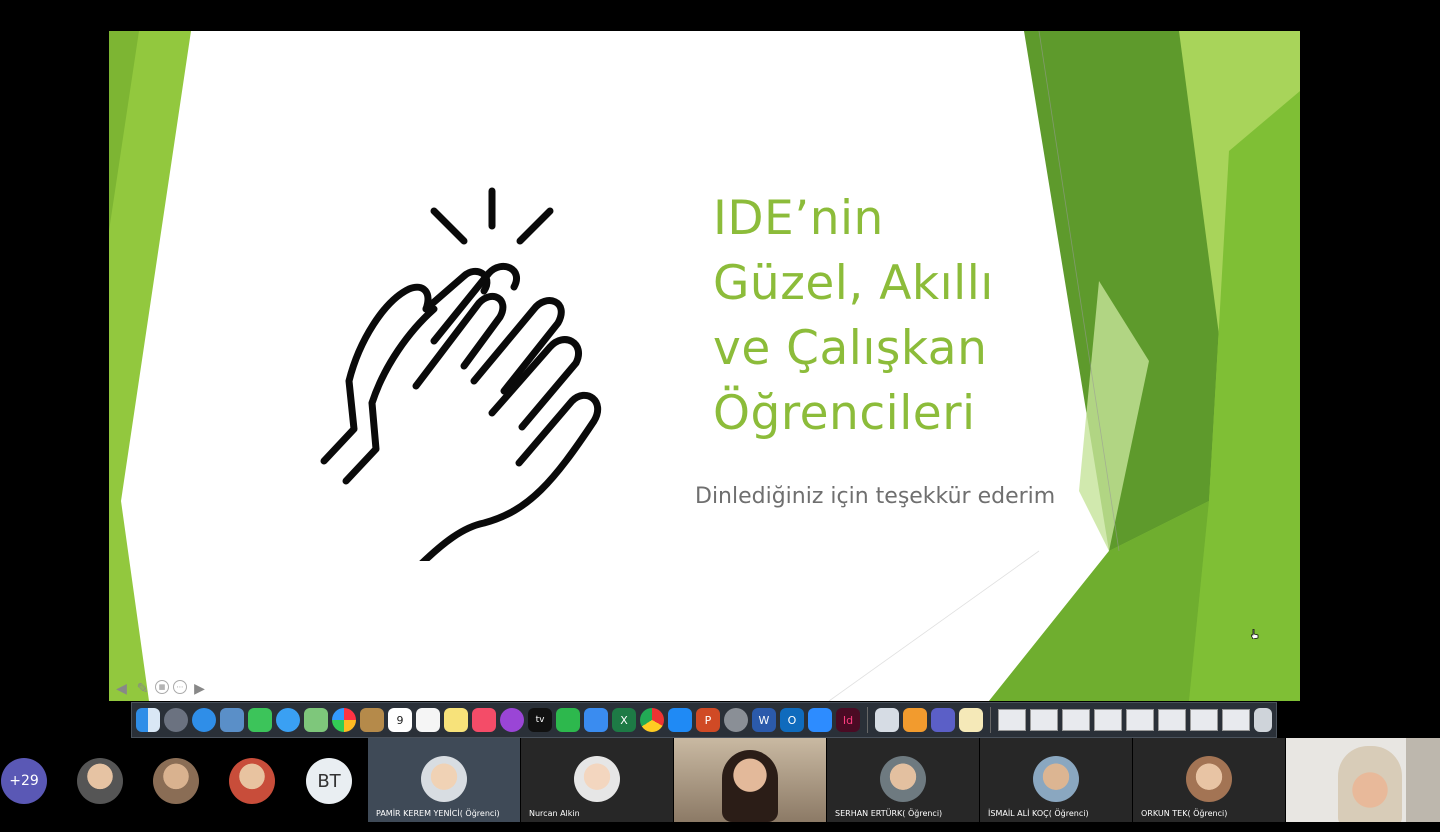 The height and width of the screenshot is (832, 1440). What do you see at coordinates (798, 218) in the screenshot?
I see `title-line: IDE’nin` at bounding box center [798, 218].